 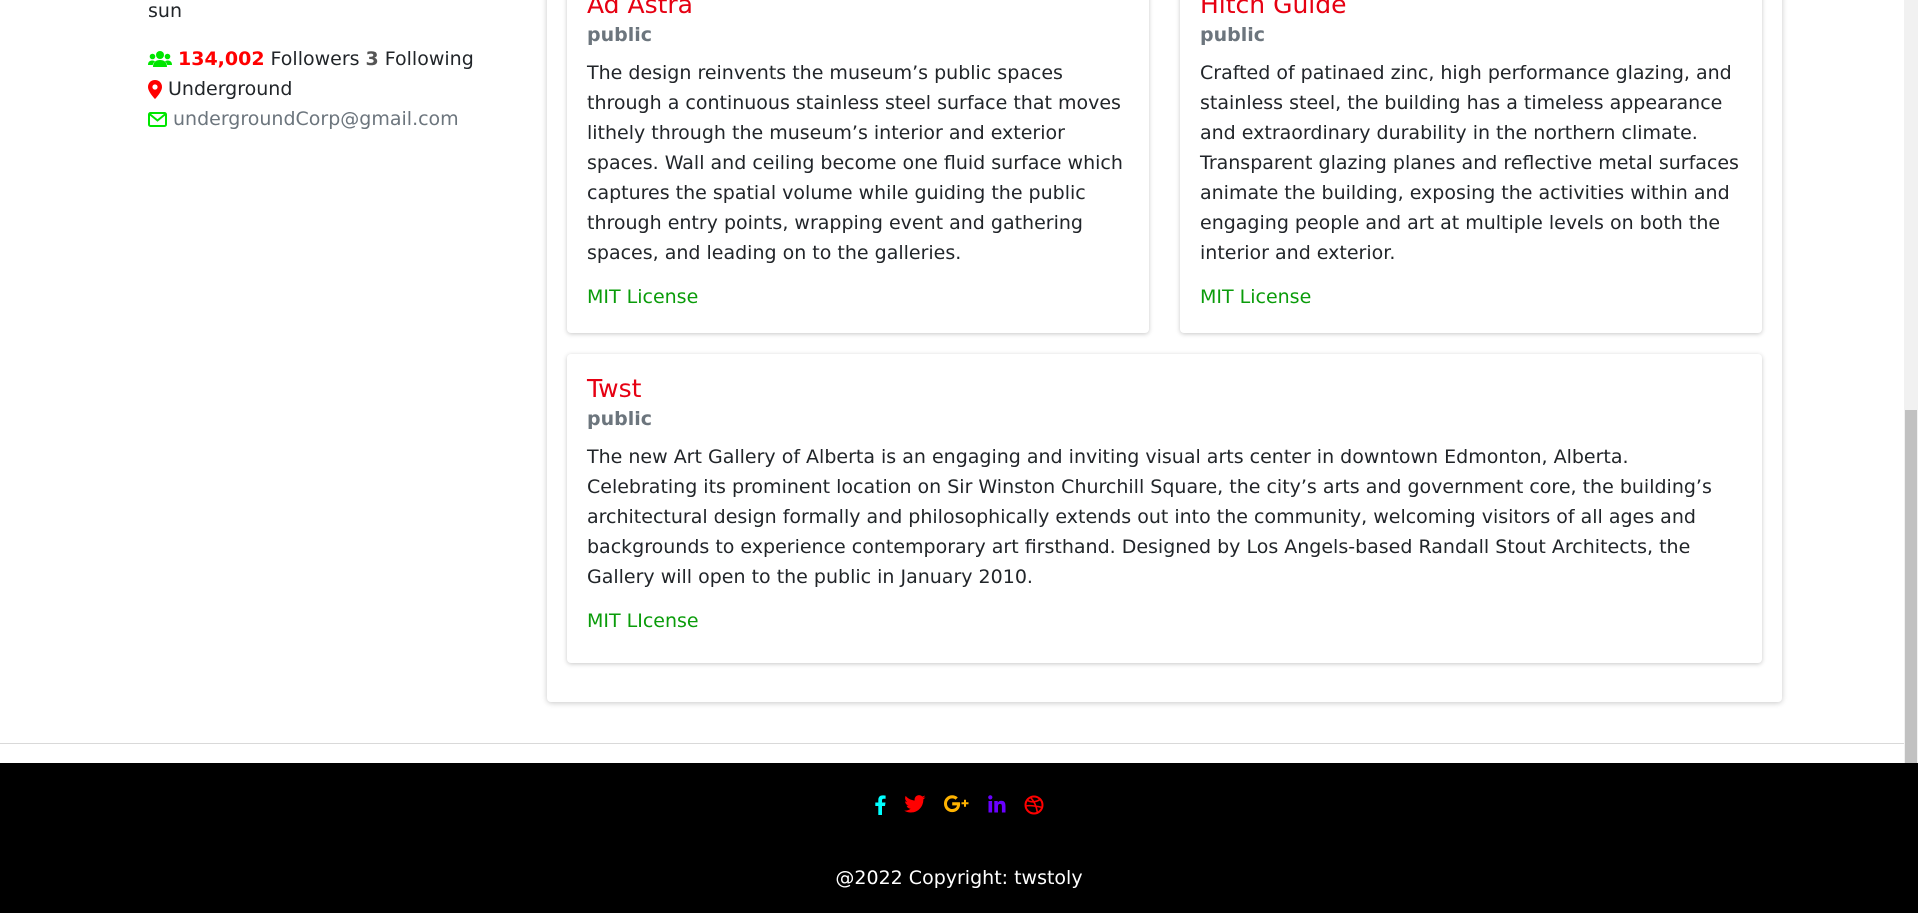 I want to click on copyright-text: @2022 Copyright: twstoly, so click(x=959, y=878).